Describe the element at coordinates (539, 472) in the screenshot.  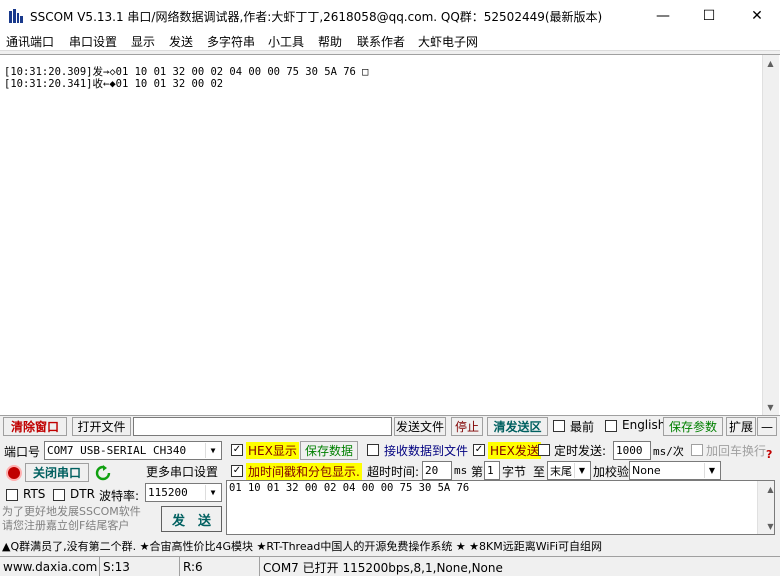
I see `to-label: 至` at that location.